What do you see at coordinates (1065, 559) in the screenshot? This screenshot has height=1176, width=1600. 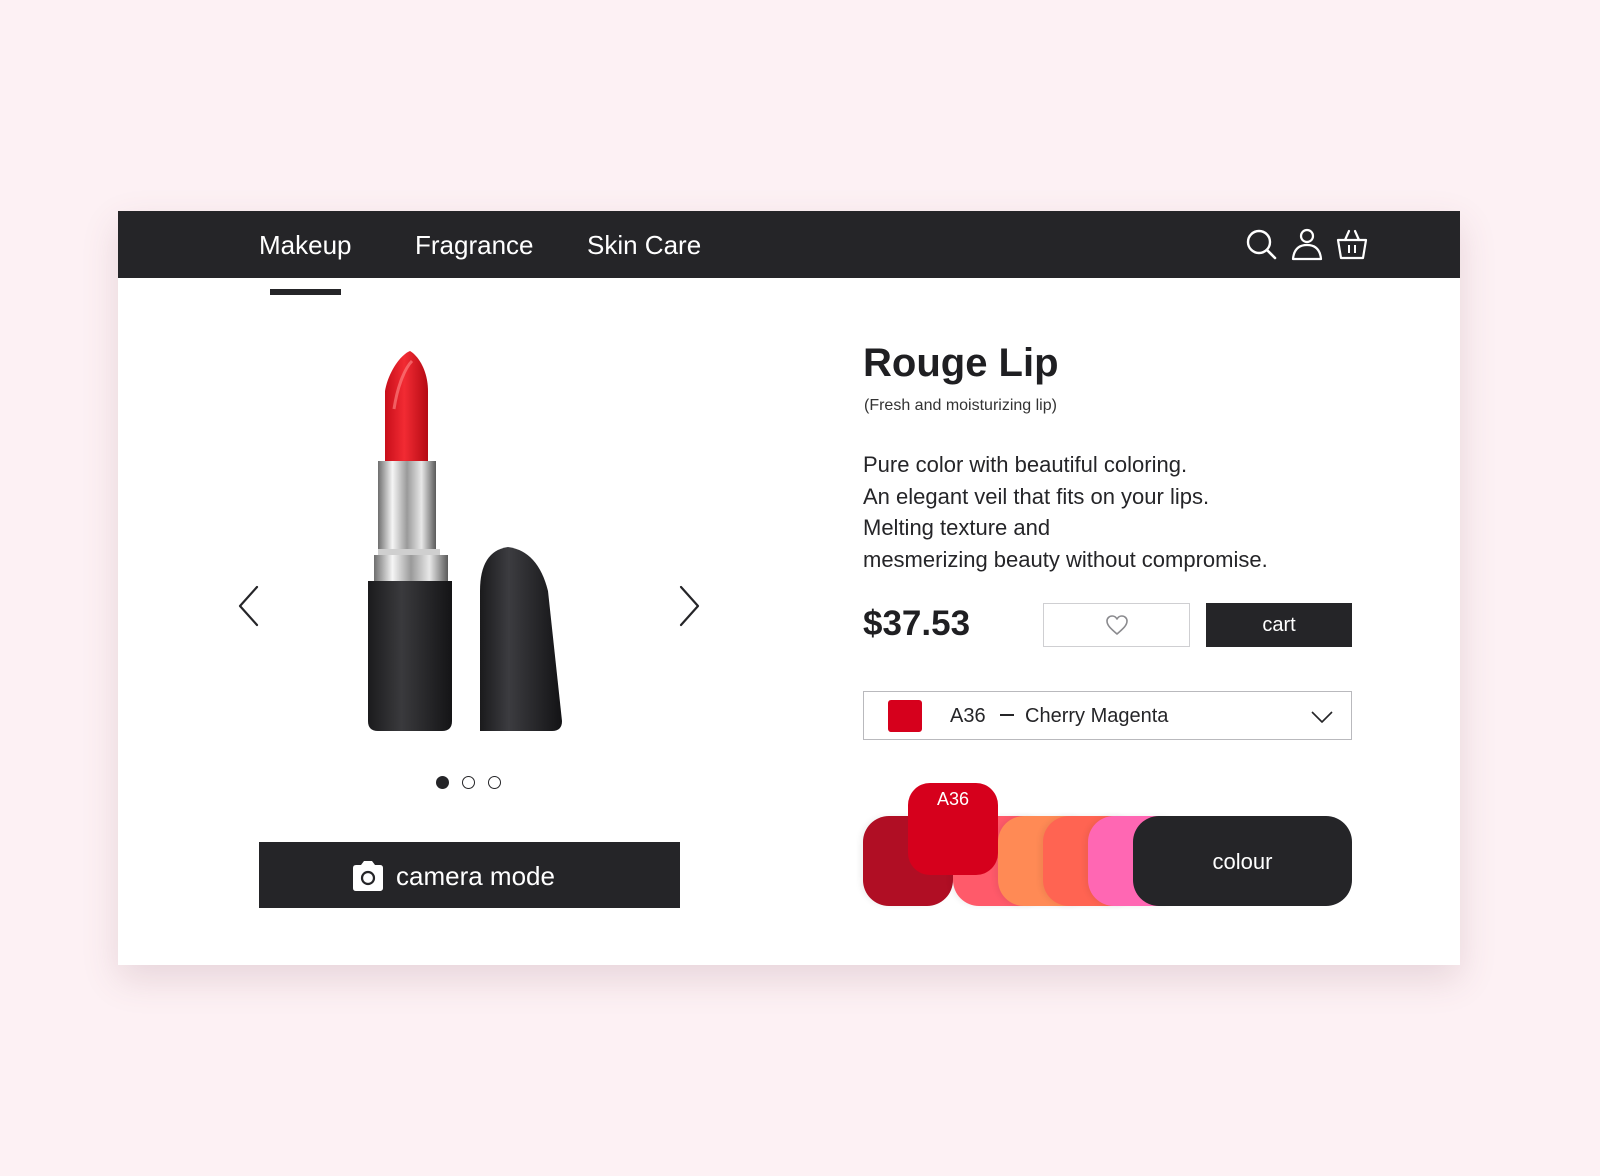 I see `description-line: mesmerizing beauty without compromise.` at bounding box center [1065, 559].